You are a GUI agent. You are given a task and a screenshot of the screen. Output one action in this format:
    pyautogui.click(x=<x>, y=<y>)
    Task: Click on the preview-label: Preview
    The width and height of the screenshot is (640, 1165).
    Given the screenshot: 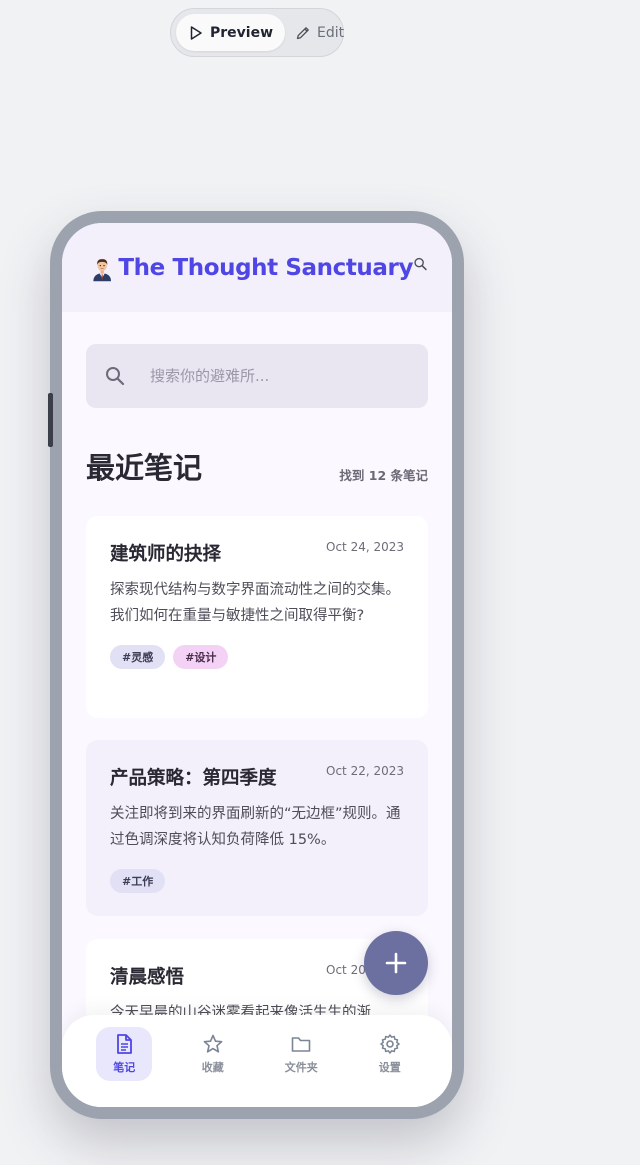 What is the action you would take?
    pyautogui.click(x=242, y=32)
    